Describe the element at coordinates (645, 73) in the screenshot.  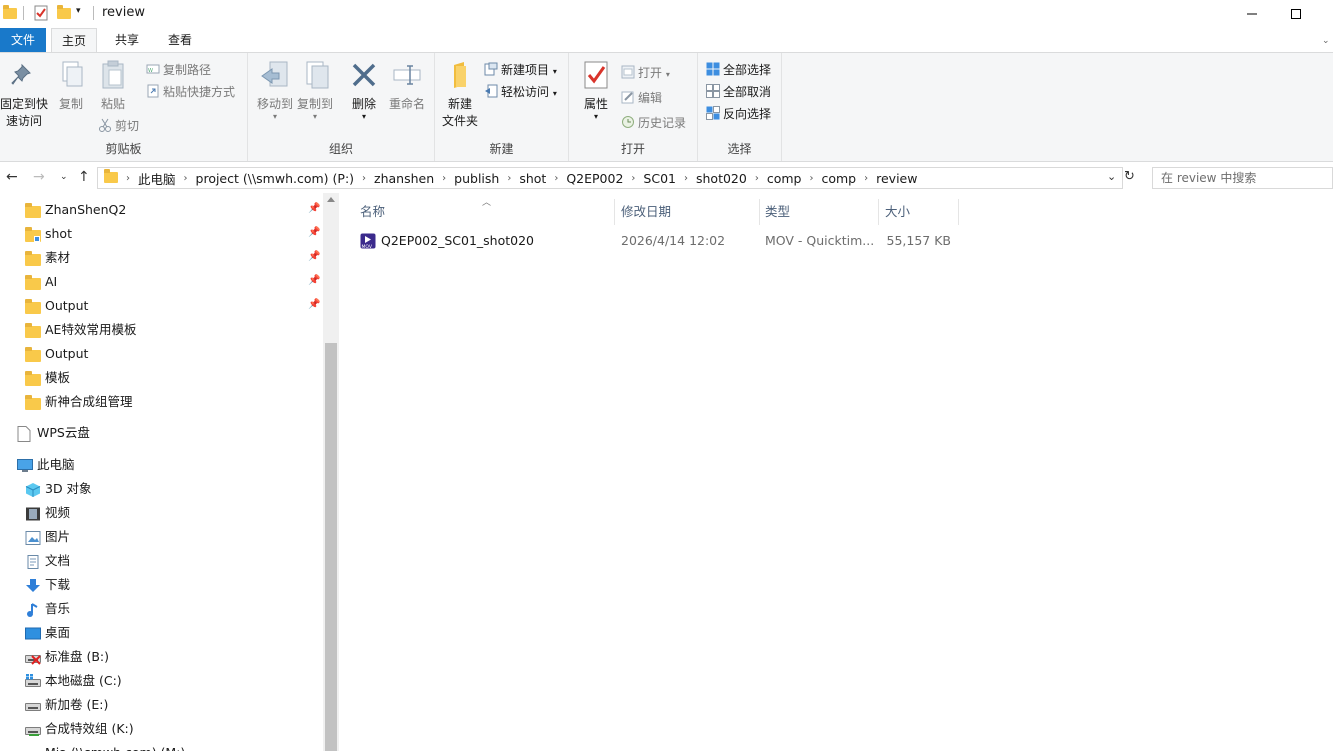
I see `open-button: 打开 ▾` at that location.